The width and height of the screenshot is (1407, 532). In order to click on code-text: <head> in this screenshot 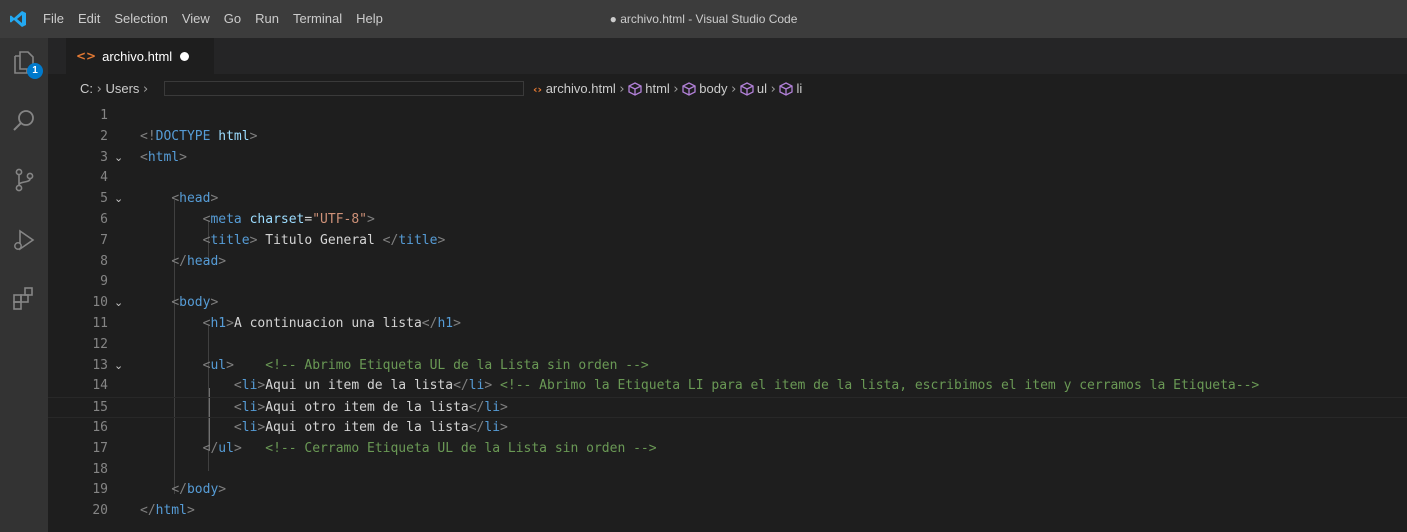, I will do `click(179, 199)`.